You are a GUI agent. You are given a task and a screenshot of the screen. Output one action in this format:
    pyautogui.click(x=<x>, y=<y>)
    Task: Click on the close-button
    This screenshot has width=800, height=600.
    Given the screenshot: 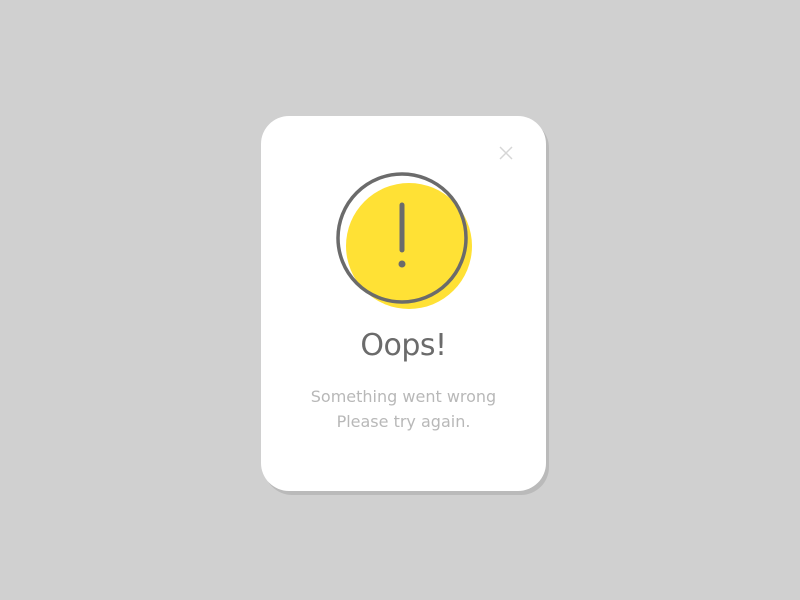 What is the action you would take?
    pyautogui.click(x=506, y=153)
    